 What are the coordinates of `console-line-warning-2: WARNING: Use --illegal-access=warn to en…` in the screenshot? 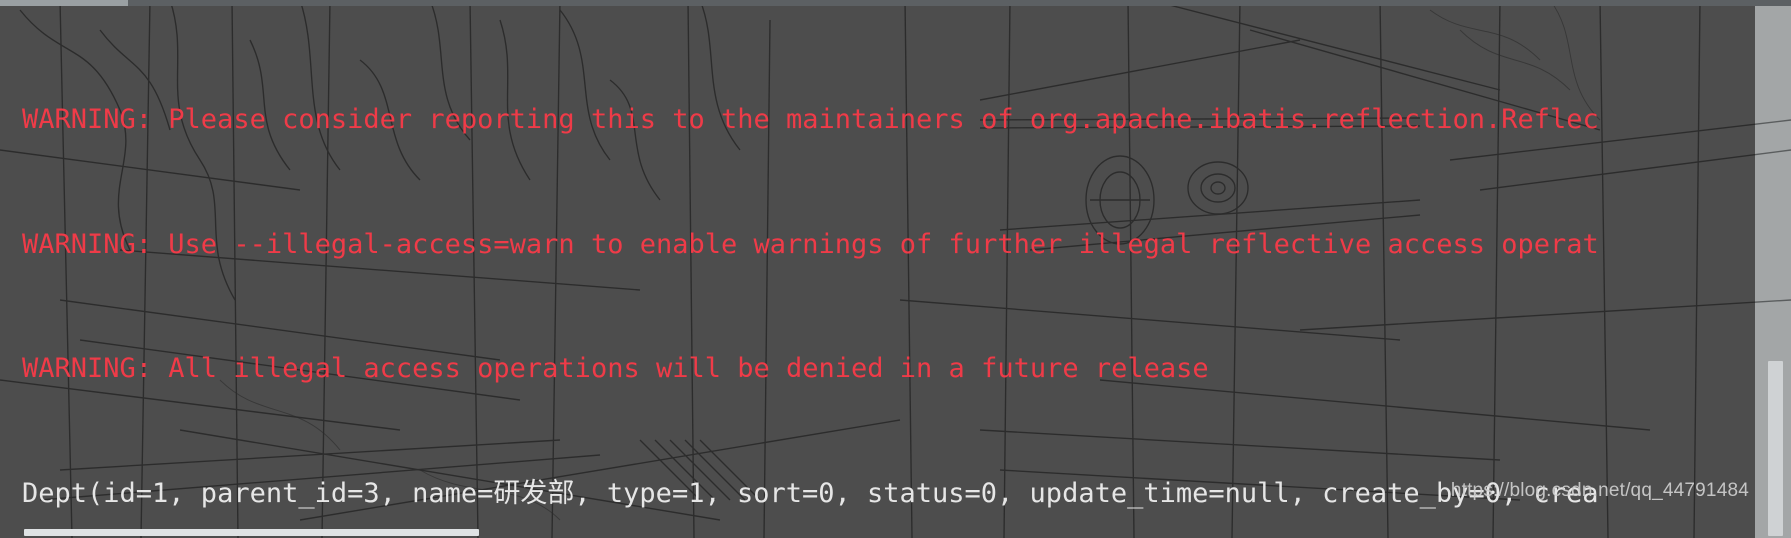 It's located at (810, 244).